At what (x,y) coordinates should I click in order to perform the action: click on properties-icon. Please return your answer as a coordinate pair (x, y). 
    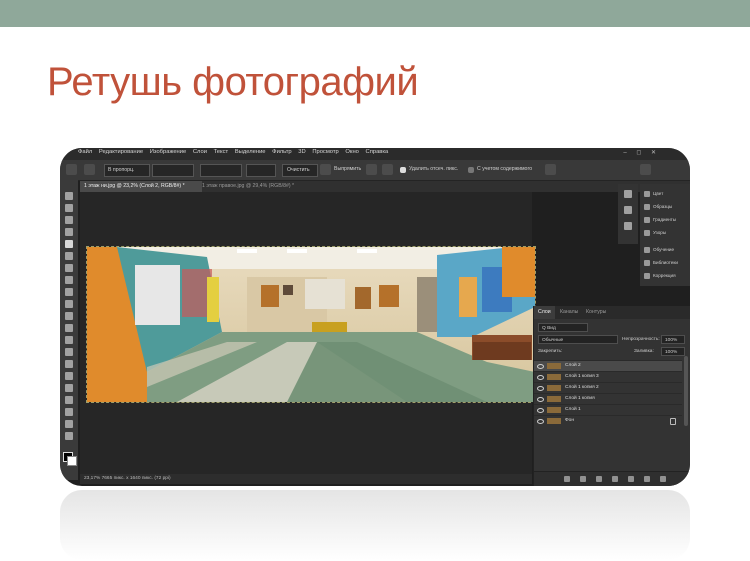
    Looking at the image, I should click on (628, 226).